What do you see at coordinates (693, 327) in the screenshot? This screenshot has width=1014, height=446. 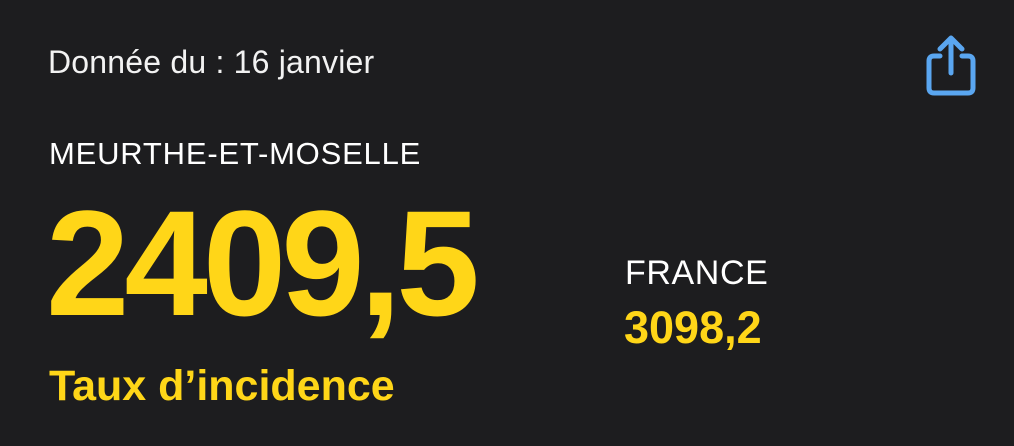 I see `comparison-value: 3098,2` at bounding box center [693, 327].